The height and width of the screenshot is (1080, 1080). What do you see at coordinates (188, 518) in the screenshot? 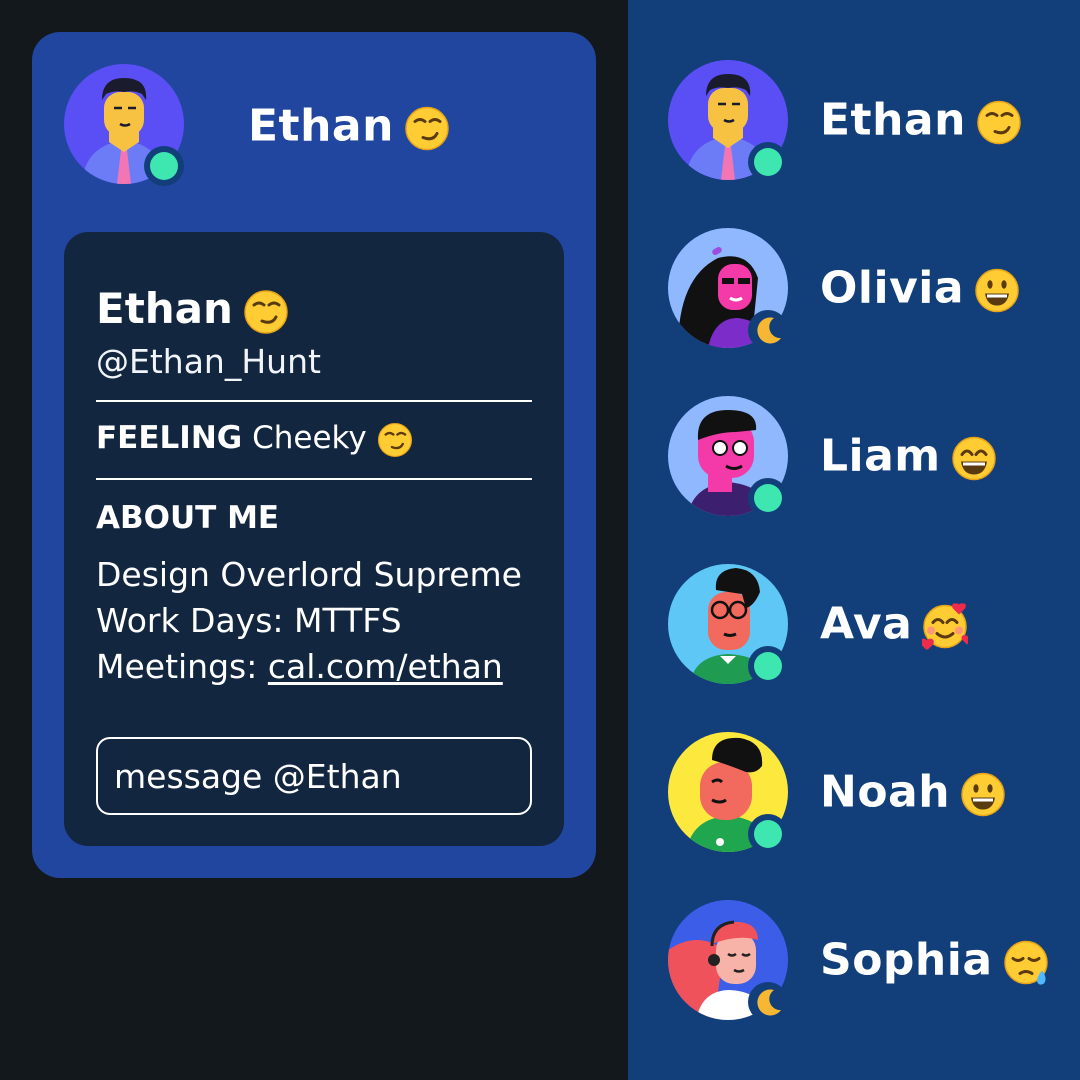
I see `about-heading: ABOUT ME` at bounding box center [188, 518].